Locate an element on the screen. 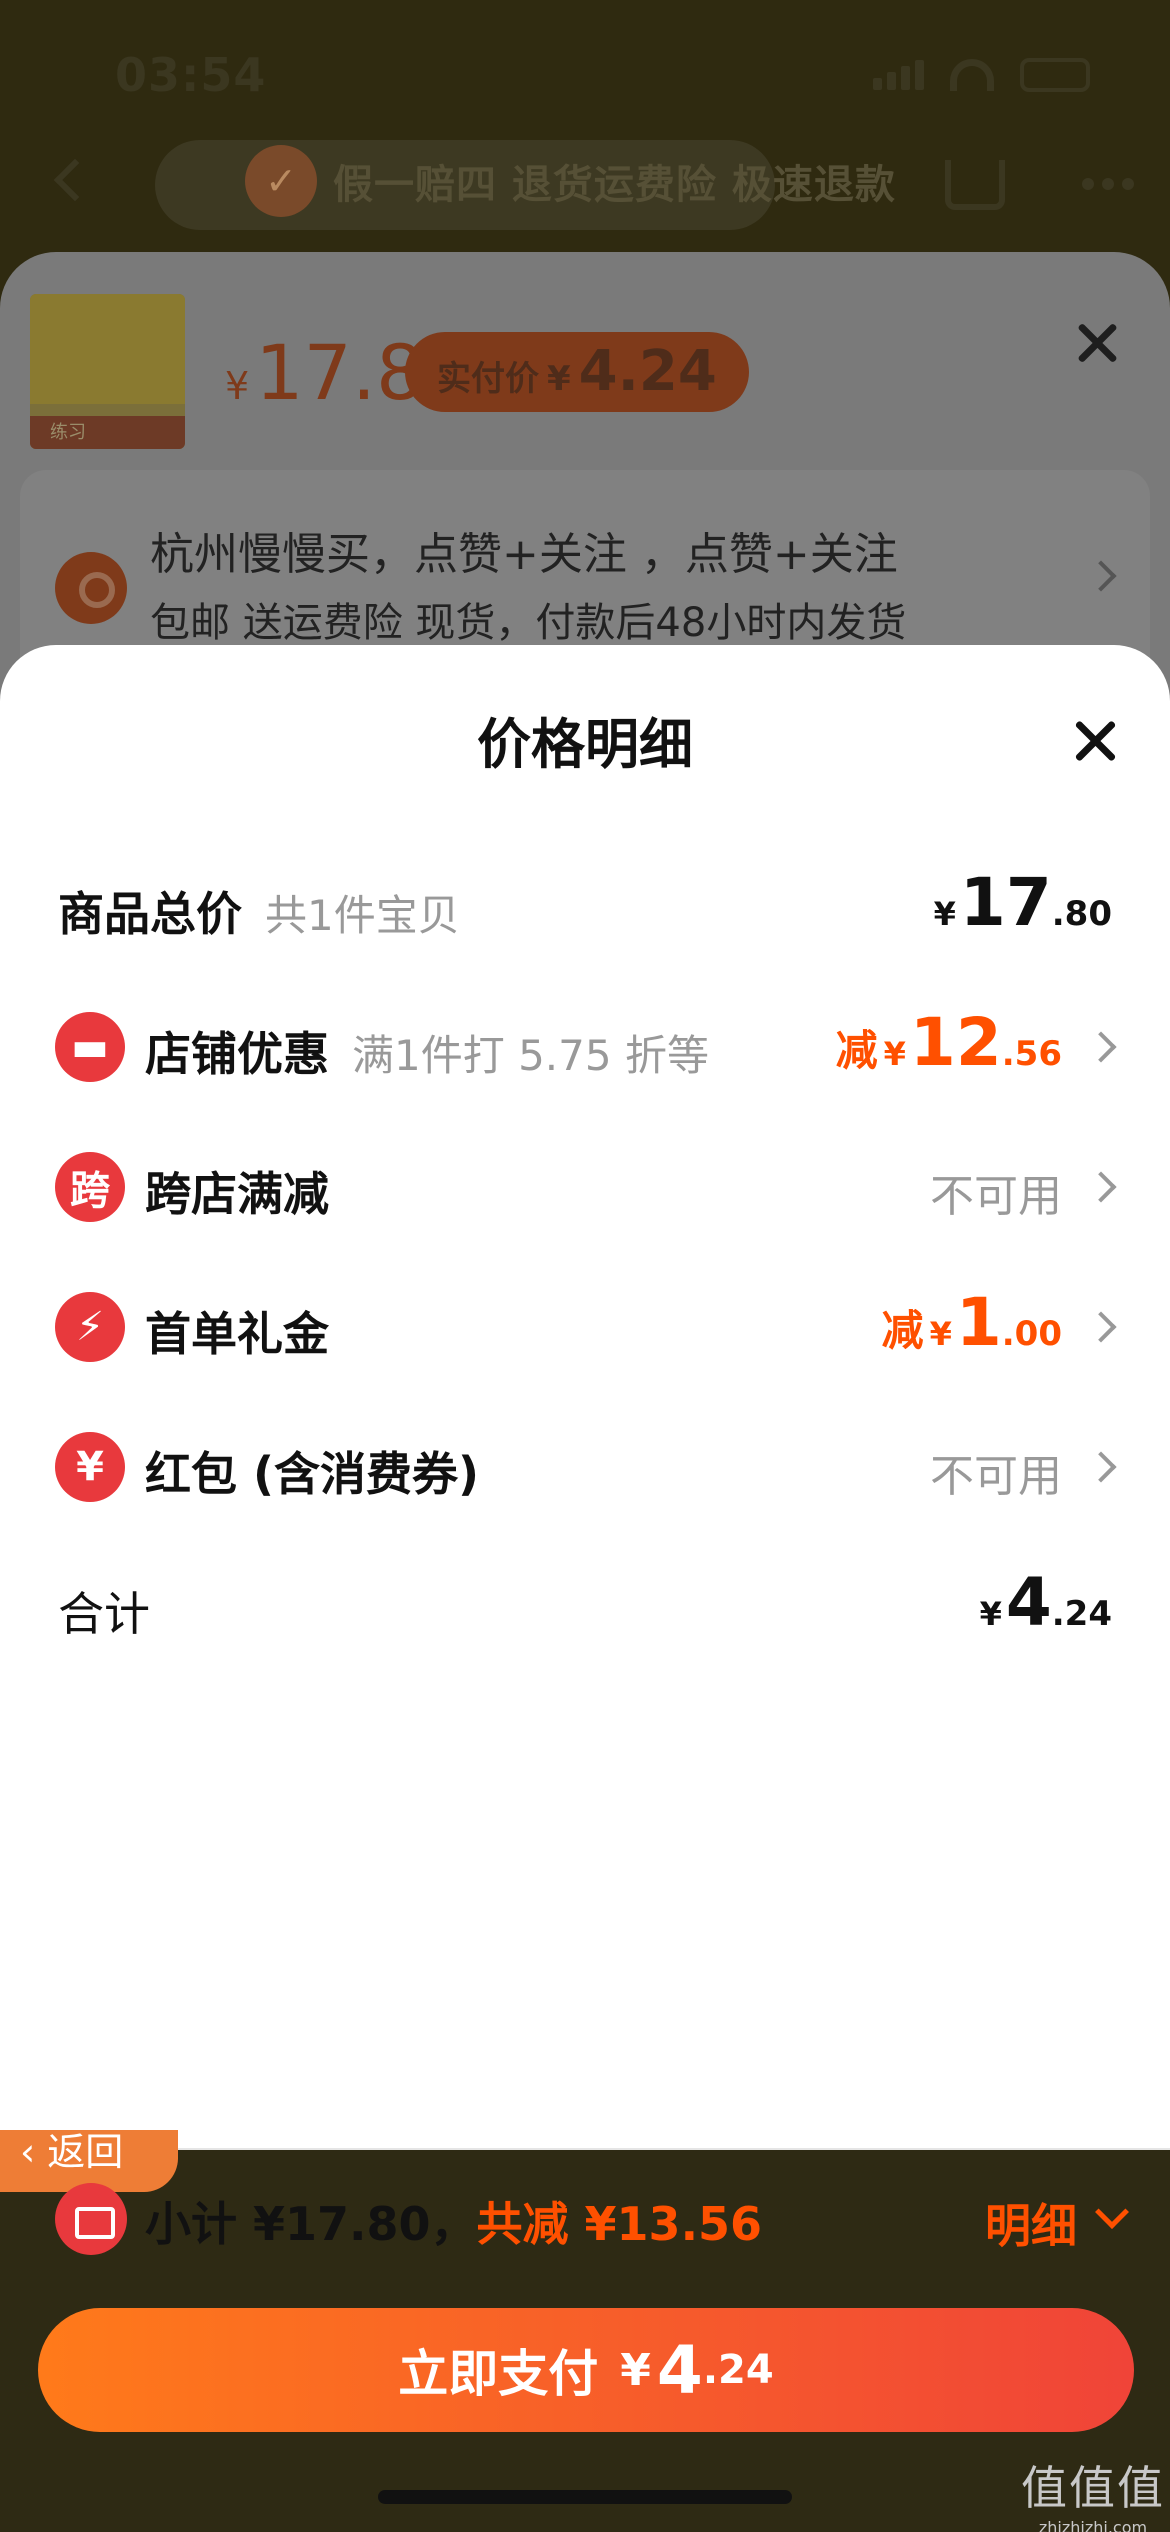  subtotal-summary: 小计 ¥17.80，共减 ¥13.56 is located at coordinates (453, 2221).